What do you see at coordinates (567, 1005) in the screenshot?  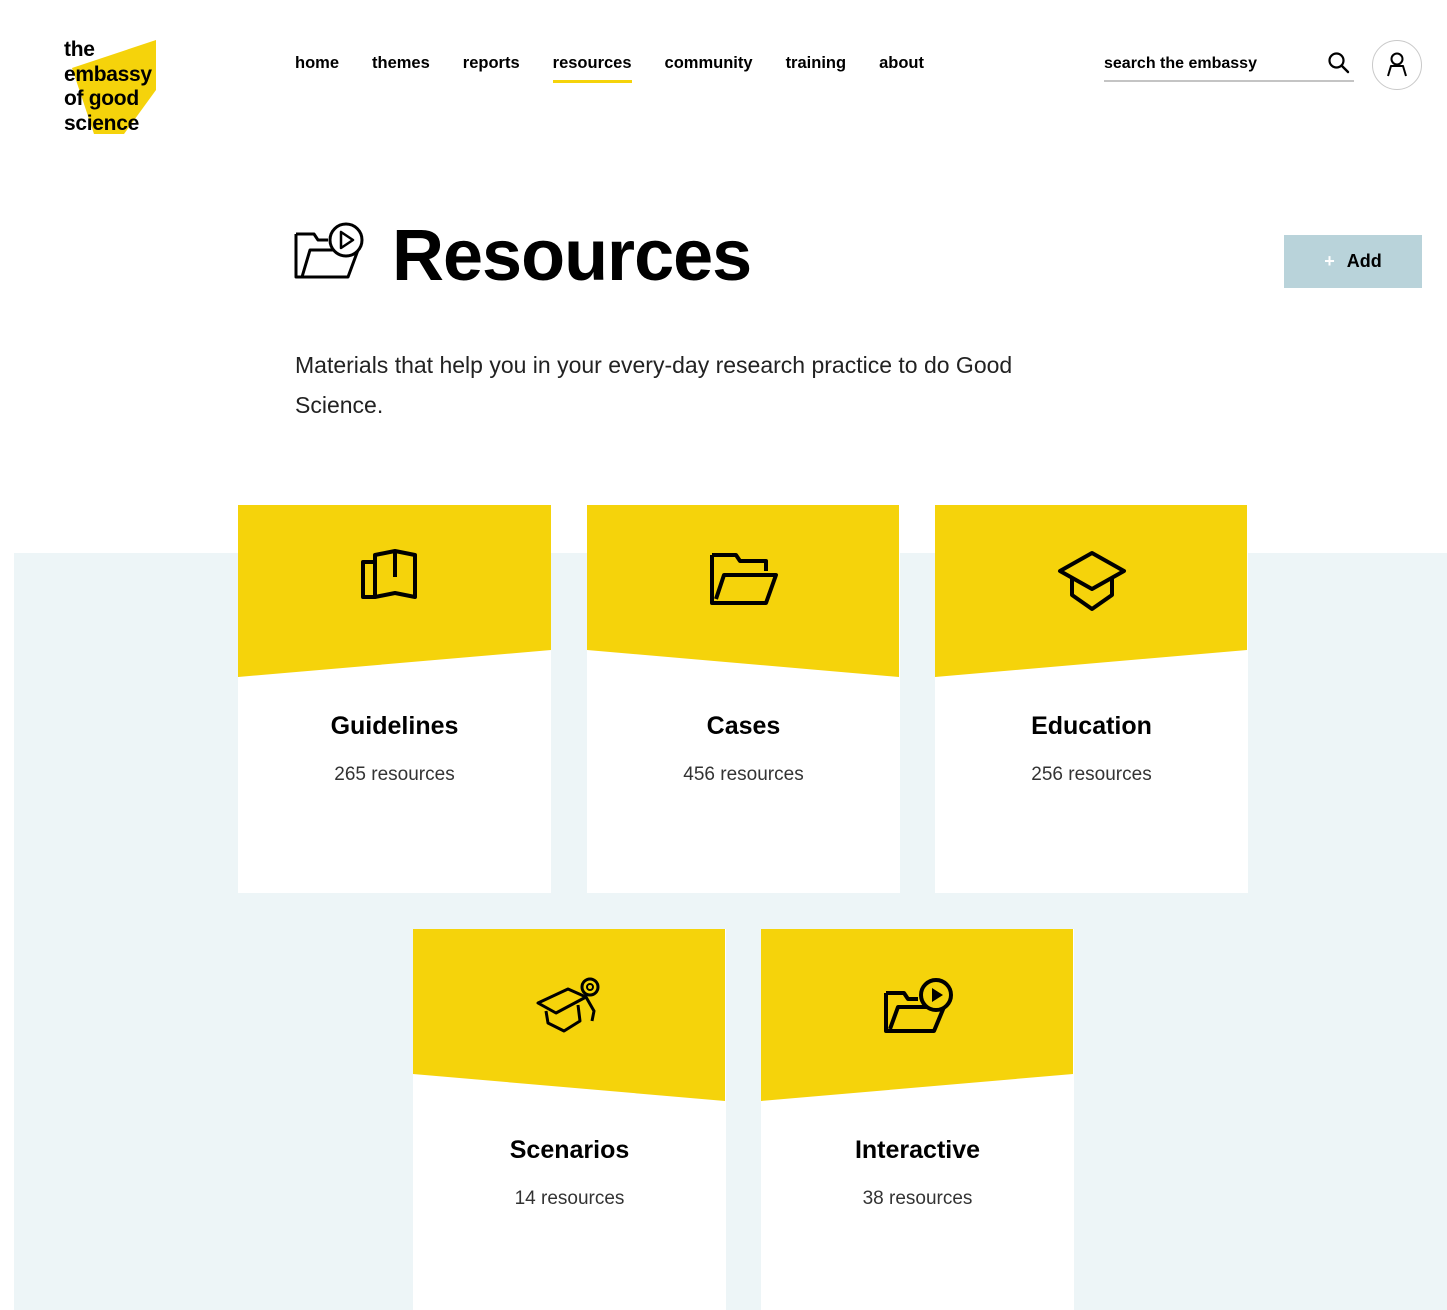 I see `graduation-cap-gear-icon` at bounding box center [567, 1005].